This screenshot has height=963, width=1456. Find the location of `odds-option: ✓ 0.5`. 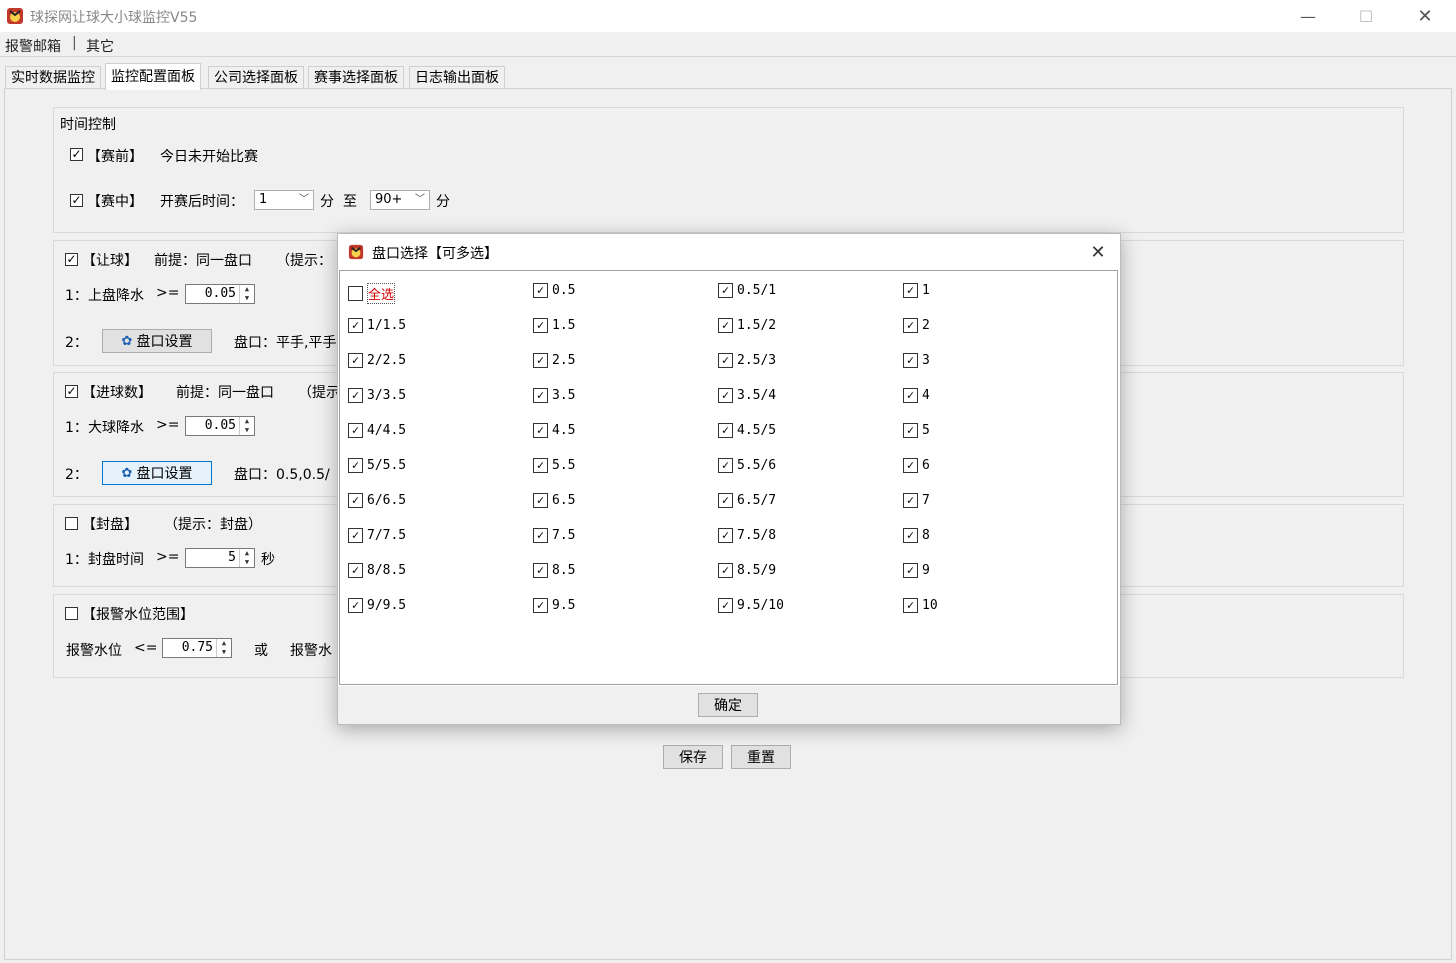

odds-option: ✓ 0.5 is located at coordinates (554, 290).